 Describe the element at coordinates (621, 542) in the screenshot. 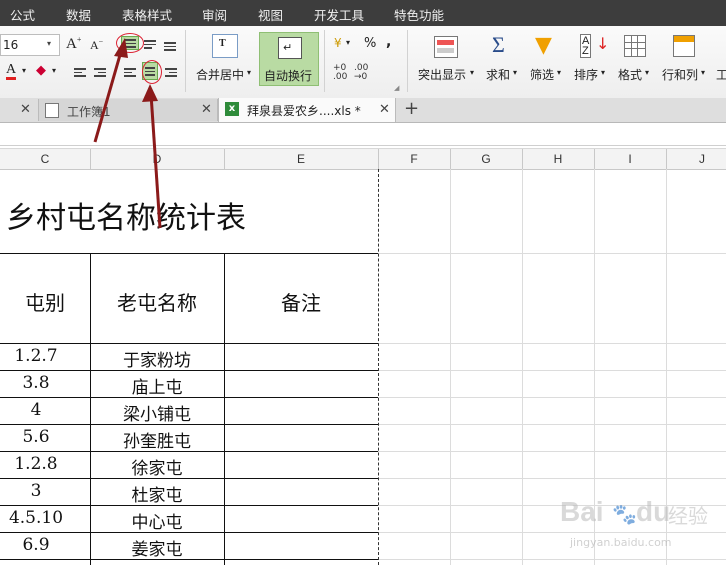

I see `watermark-url: jingyan.baidu.com` at that location.